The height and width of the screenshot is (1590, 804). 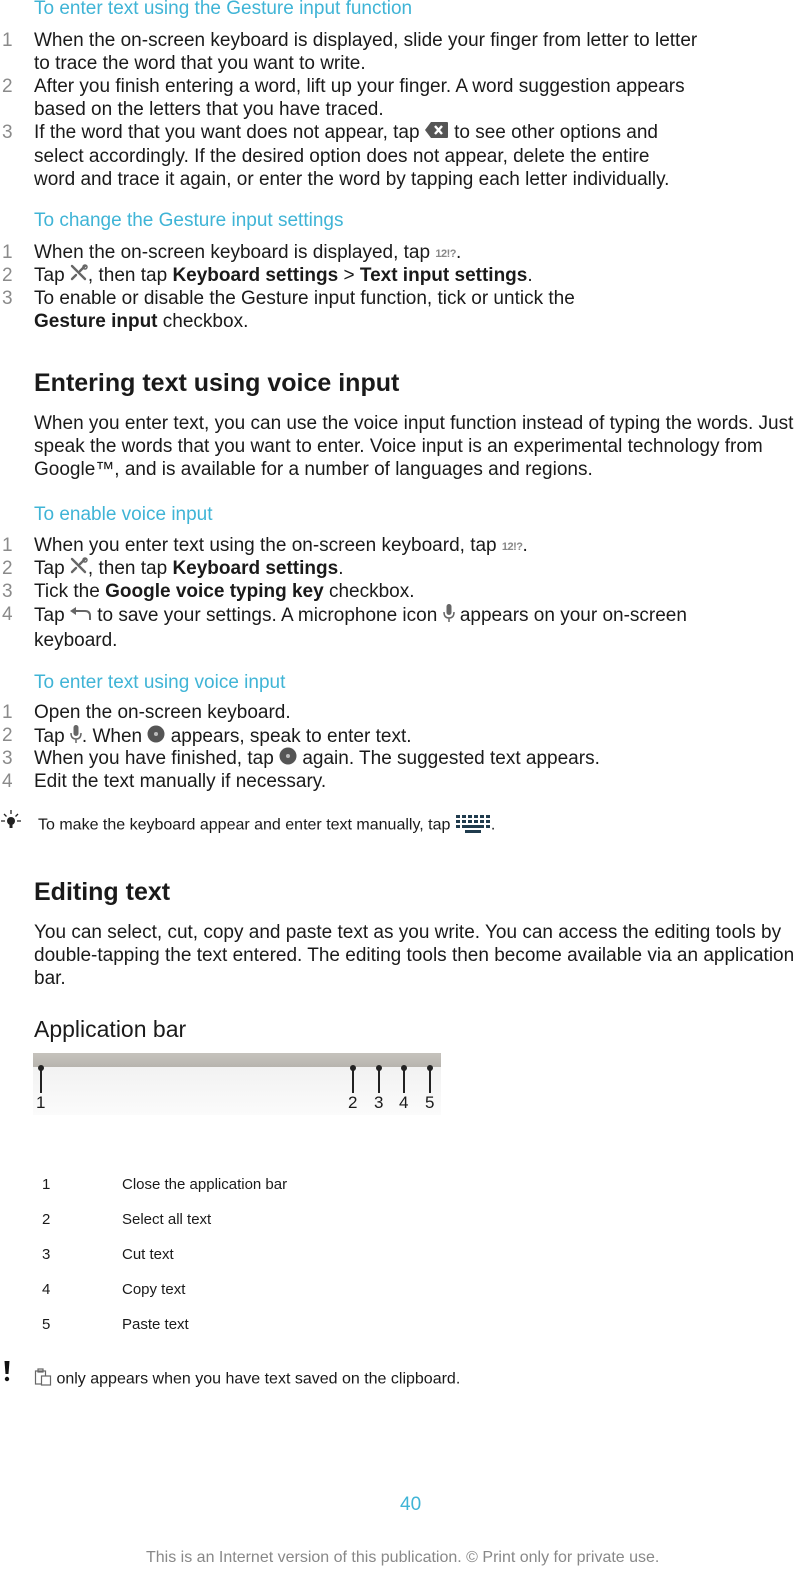 What do you see at coordinates (46, 1324) in the screenshot?
I see `legend-number: 5` at bounding box center [46, 1324].